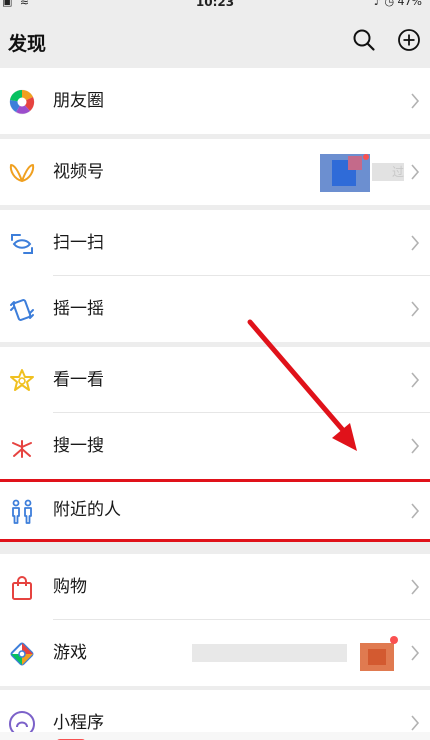 This screenshot has width=430, height=740. What do you see at coordinates (78, 309) in the screenshot?
I see `item-label: 摇一摇` at bounding box center [78, 309].